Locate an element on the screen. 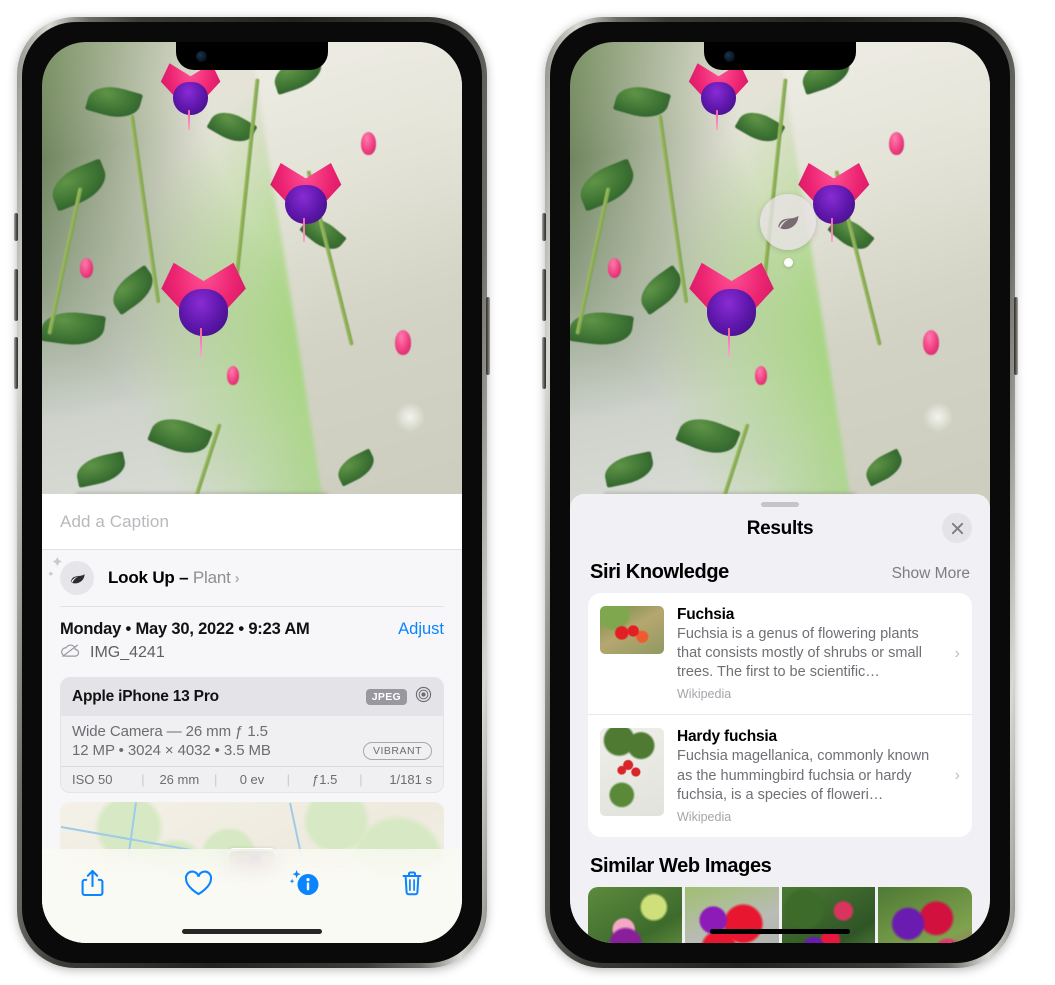  exif-exposure-bias: 0 ev is located at coordinates (252, 779).